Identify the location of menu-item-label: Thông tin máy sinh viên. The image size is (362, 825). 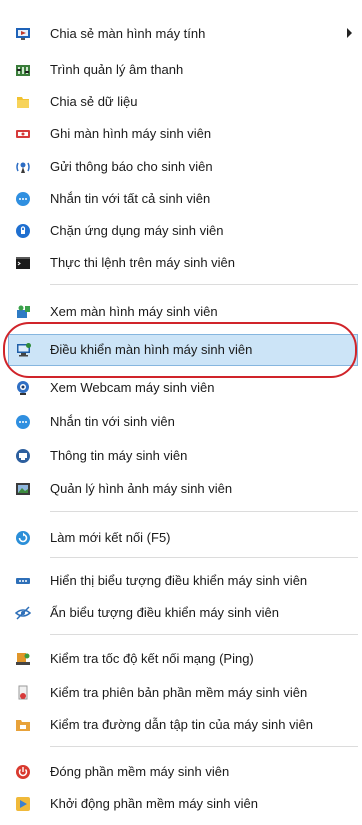
(119, 455).